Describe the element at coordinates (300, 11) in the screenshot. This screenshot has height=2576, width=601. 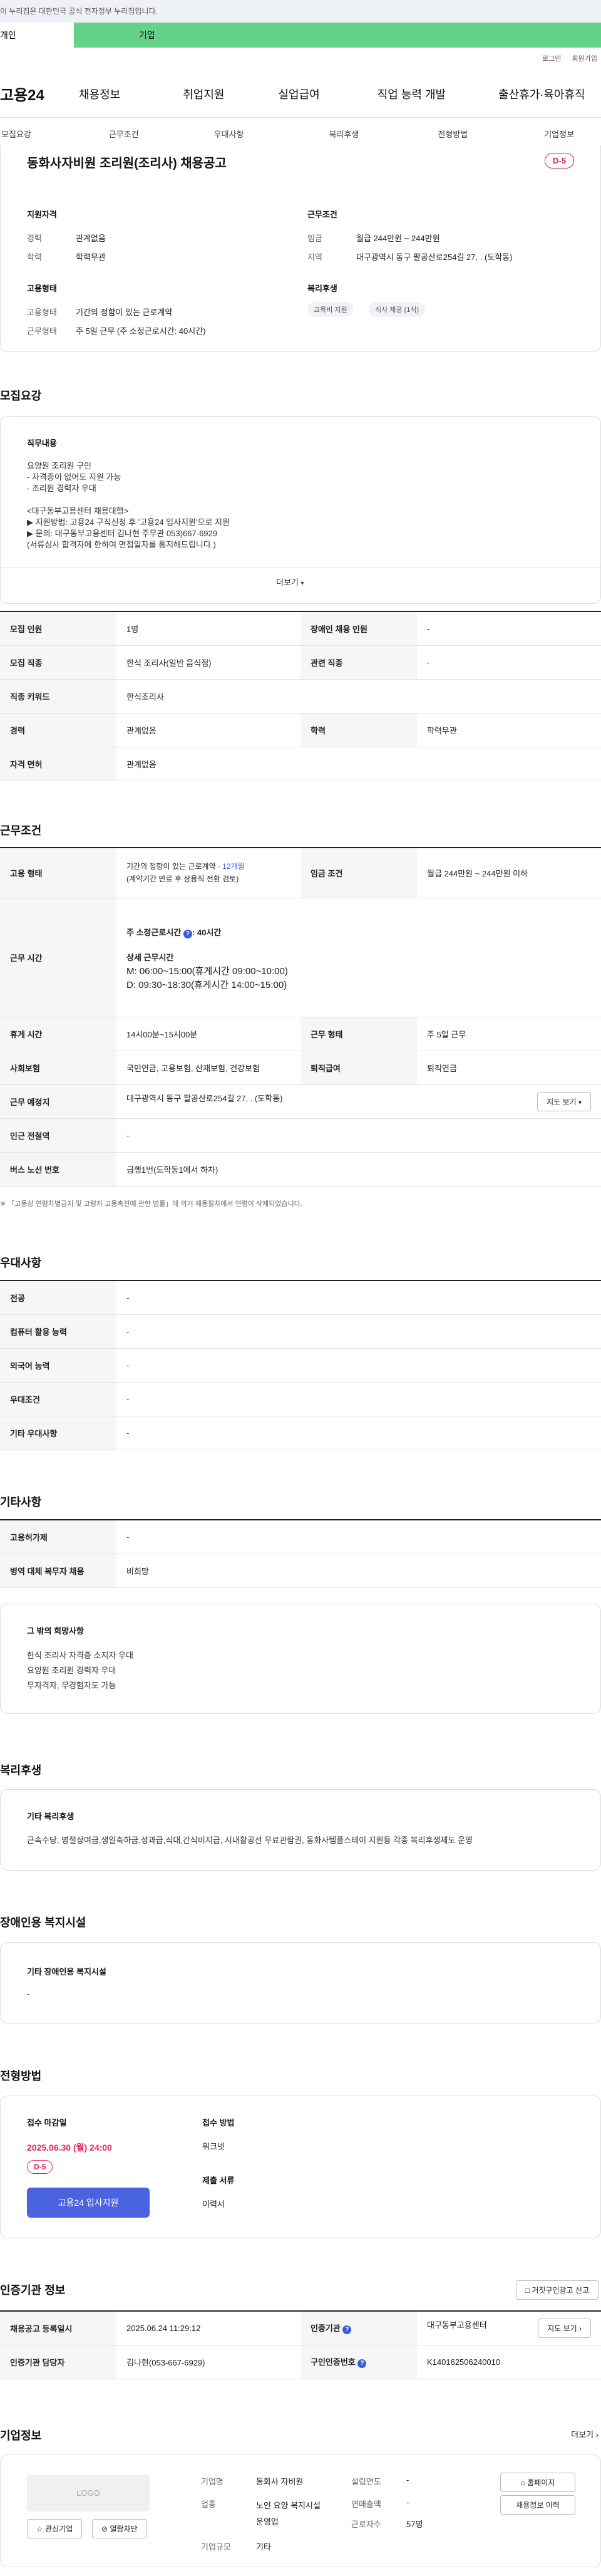
I see `gov-banner: 이 누리집은 대한민국 공식 전자정부 누리집입니다.` at that location.